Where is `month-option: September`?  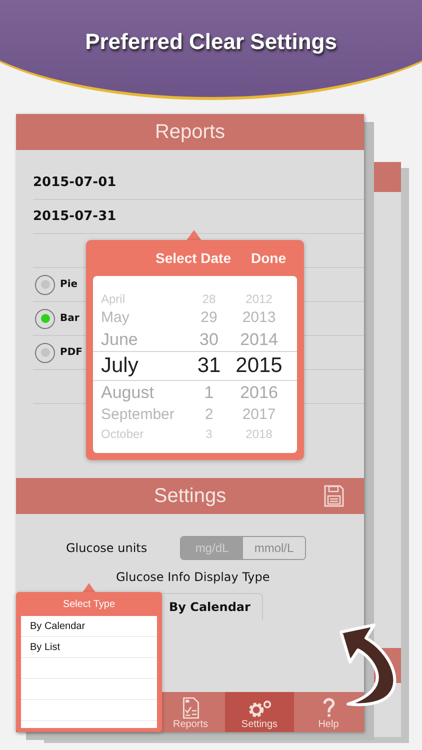
month-option: September is located at coordinates (141, 414).